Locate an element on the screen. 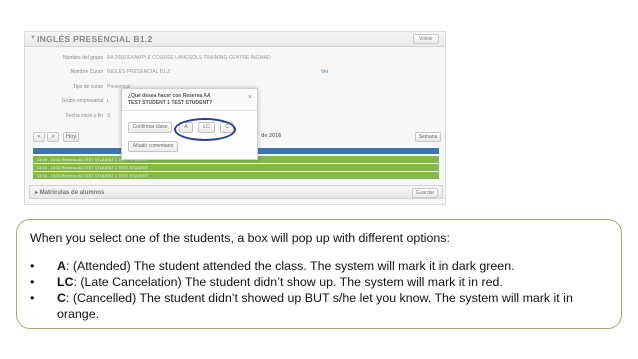  collapse-arrow-icon: ▼ is located at coordinates (33, 38).